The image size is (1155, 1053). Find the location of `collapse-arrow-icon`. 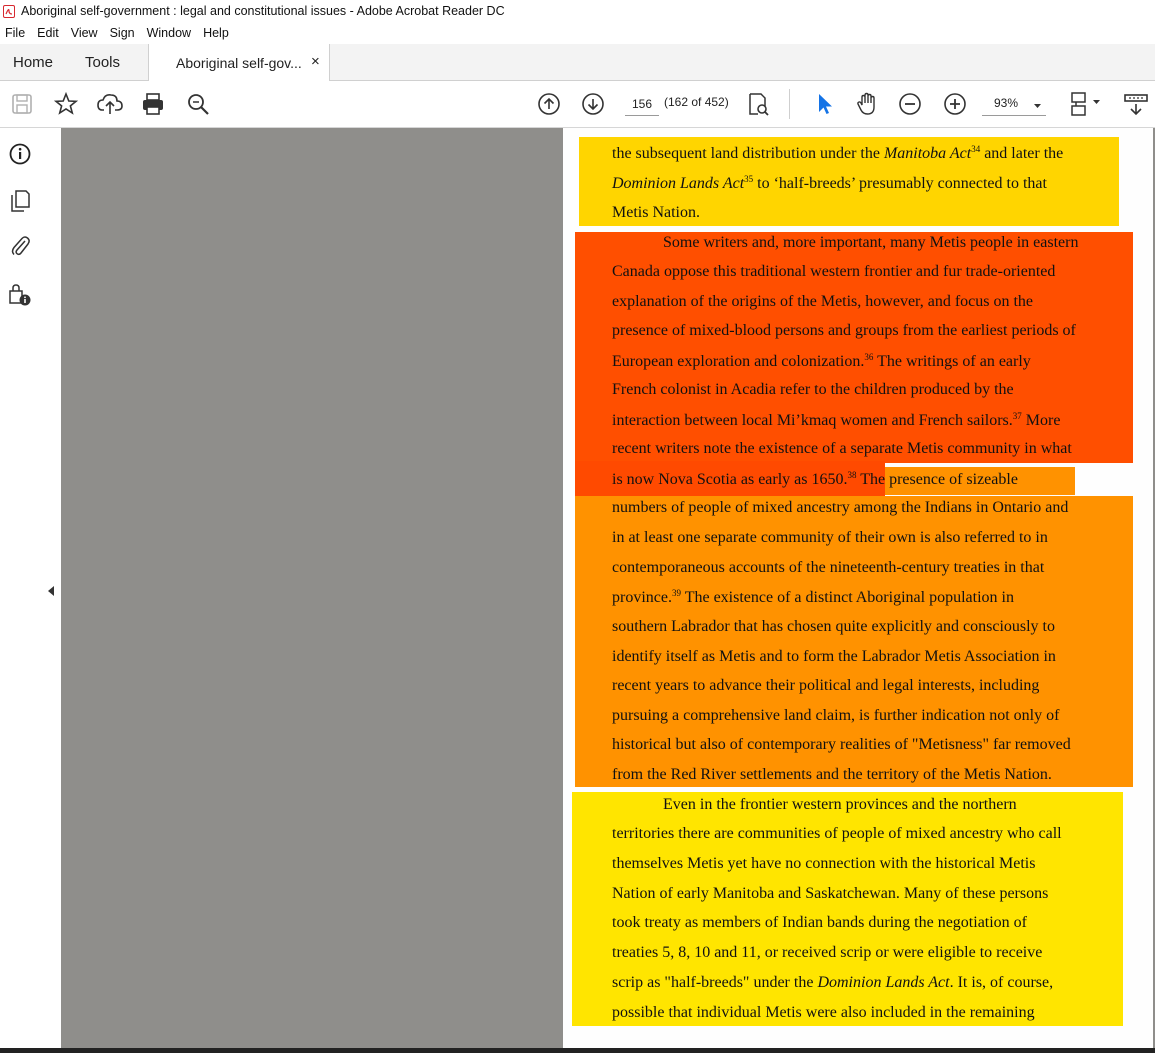

collapse-arrow-icon is located at coordinates (51, 592).